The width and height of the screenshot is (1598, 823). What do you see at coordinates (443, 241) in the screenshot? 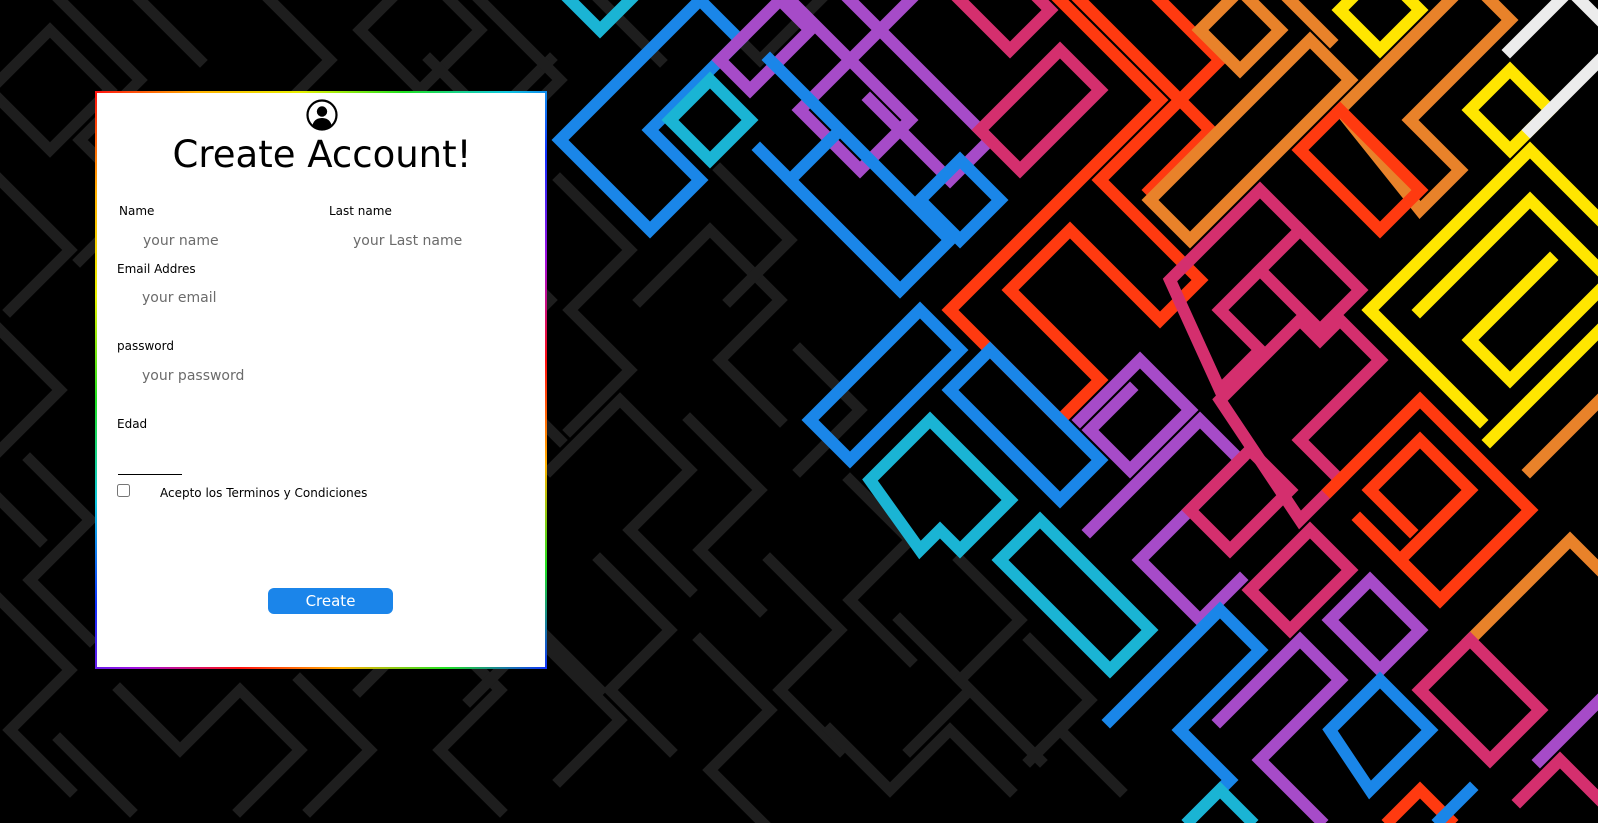
I see `last-name-input` at bounding box center [443, 241].